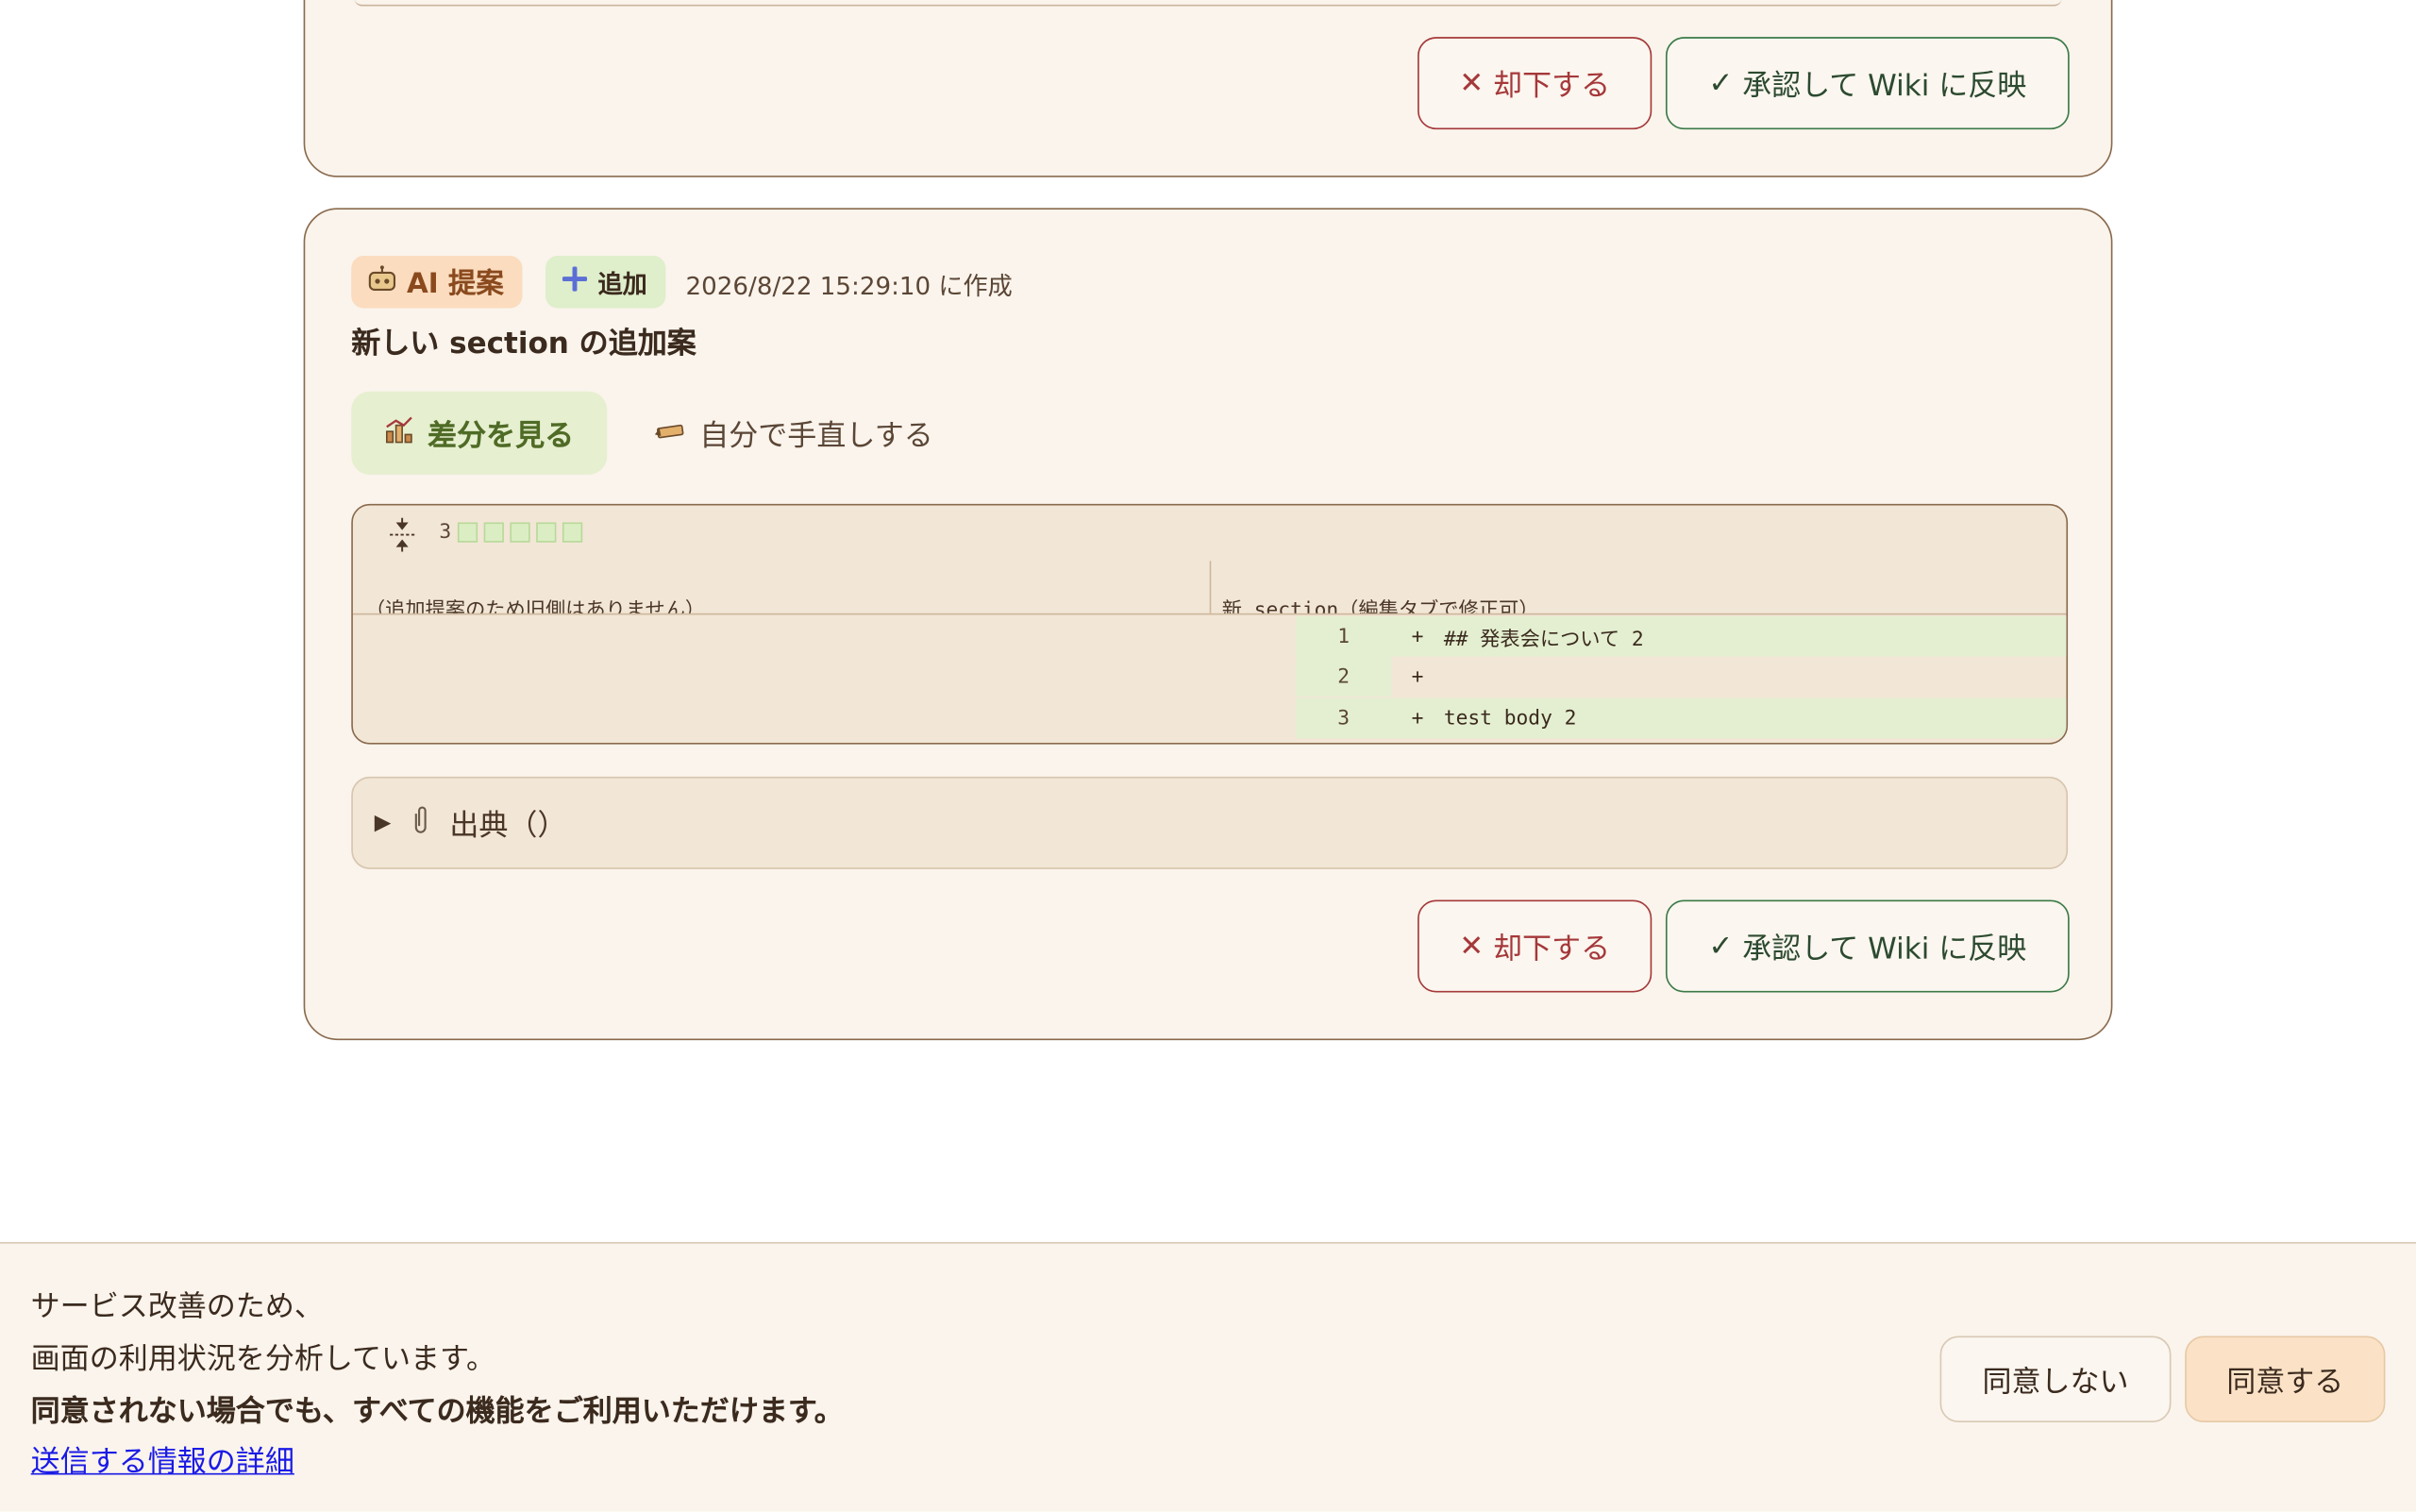 This screenshot has width=2416, height=1512. I want to click on diff-new-header: 新 section（編集タブで修正可）, so click(1380, 606).